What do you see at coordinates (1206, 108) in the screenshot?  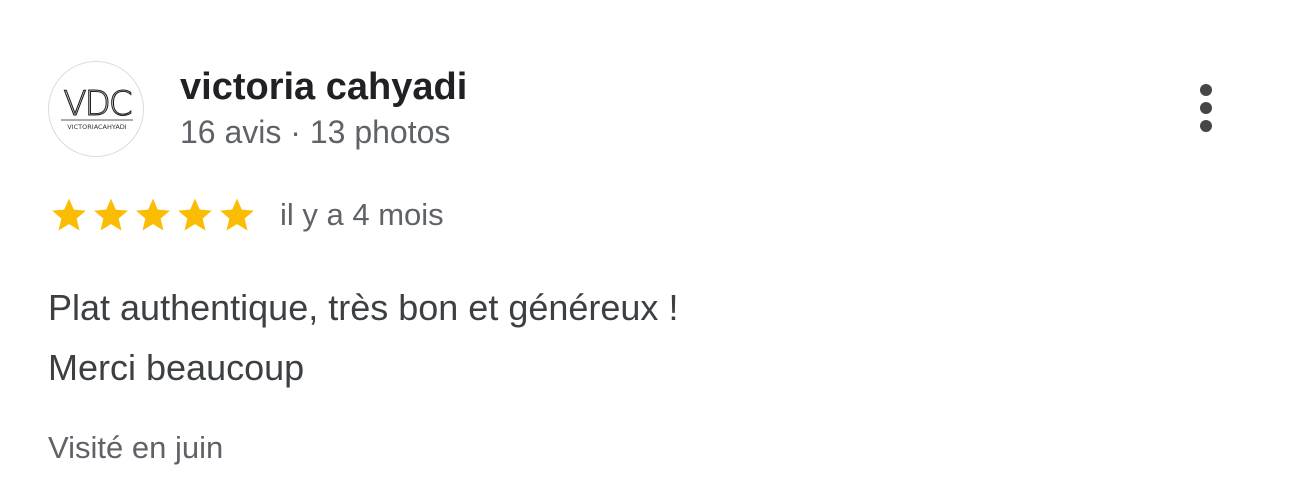 I see `more-options-button` at bounding box center [1206, 108].